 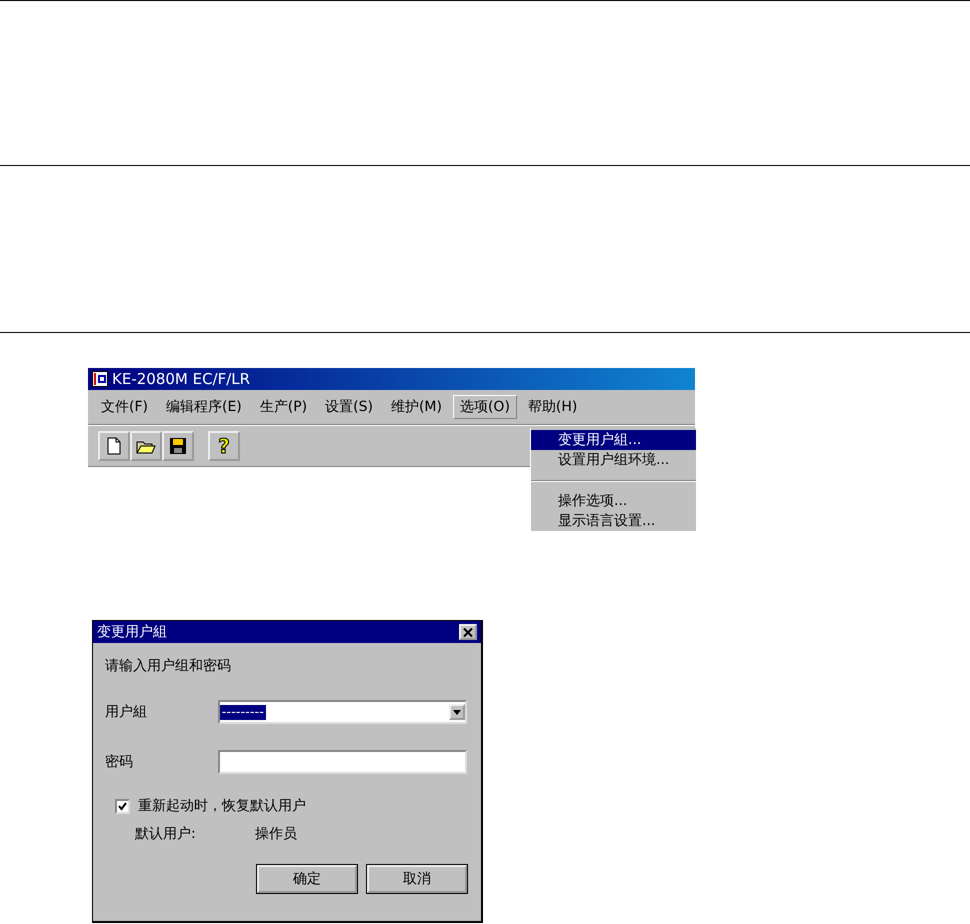 I want to click on field-label: 用户組, so click(x=126, y=712).